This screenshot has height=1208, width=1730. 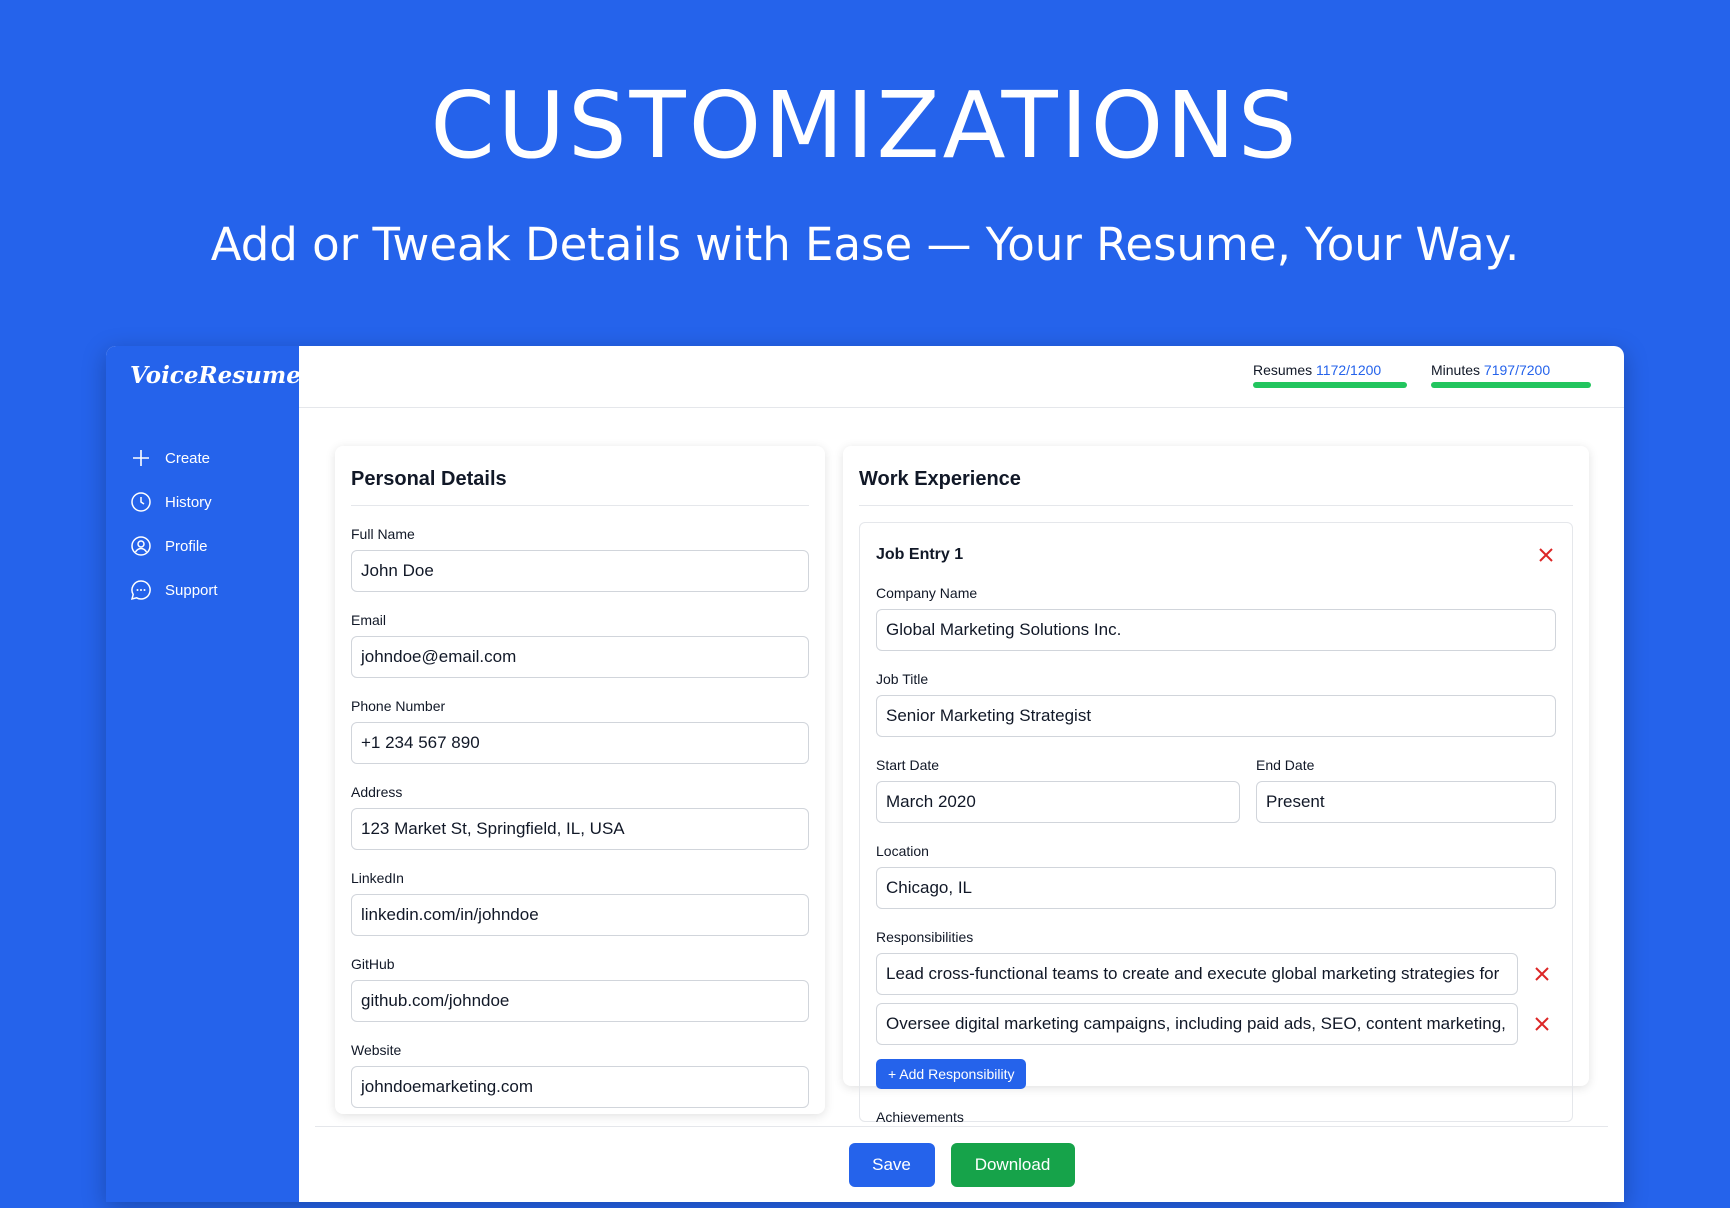 I want to click on job-title-input: Senior Marketing Strategist, so click(x=1216, y=716).